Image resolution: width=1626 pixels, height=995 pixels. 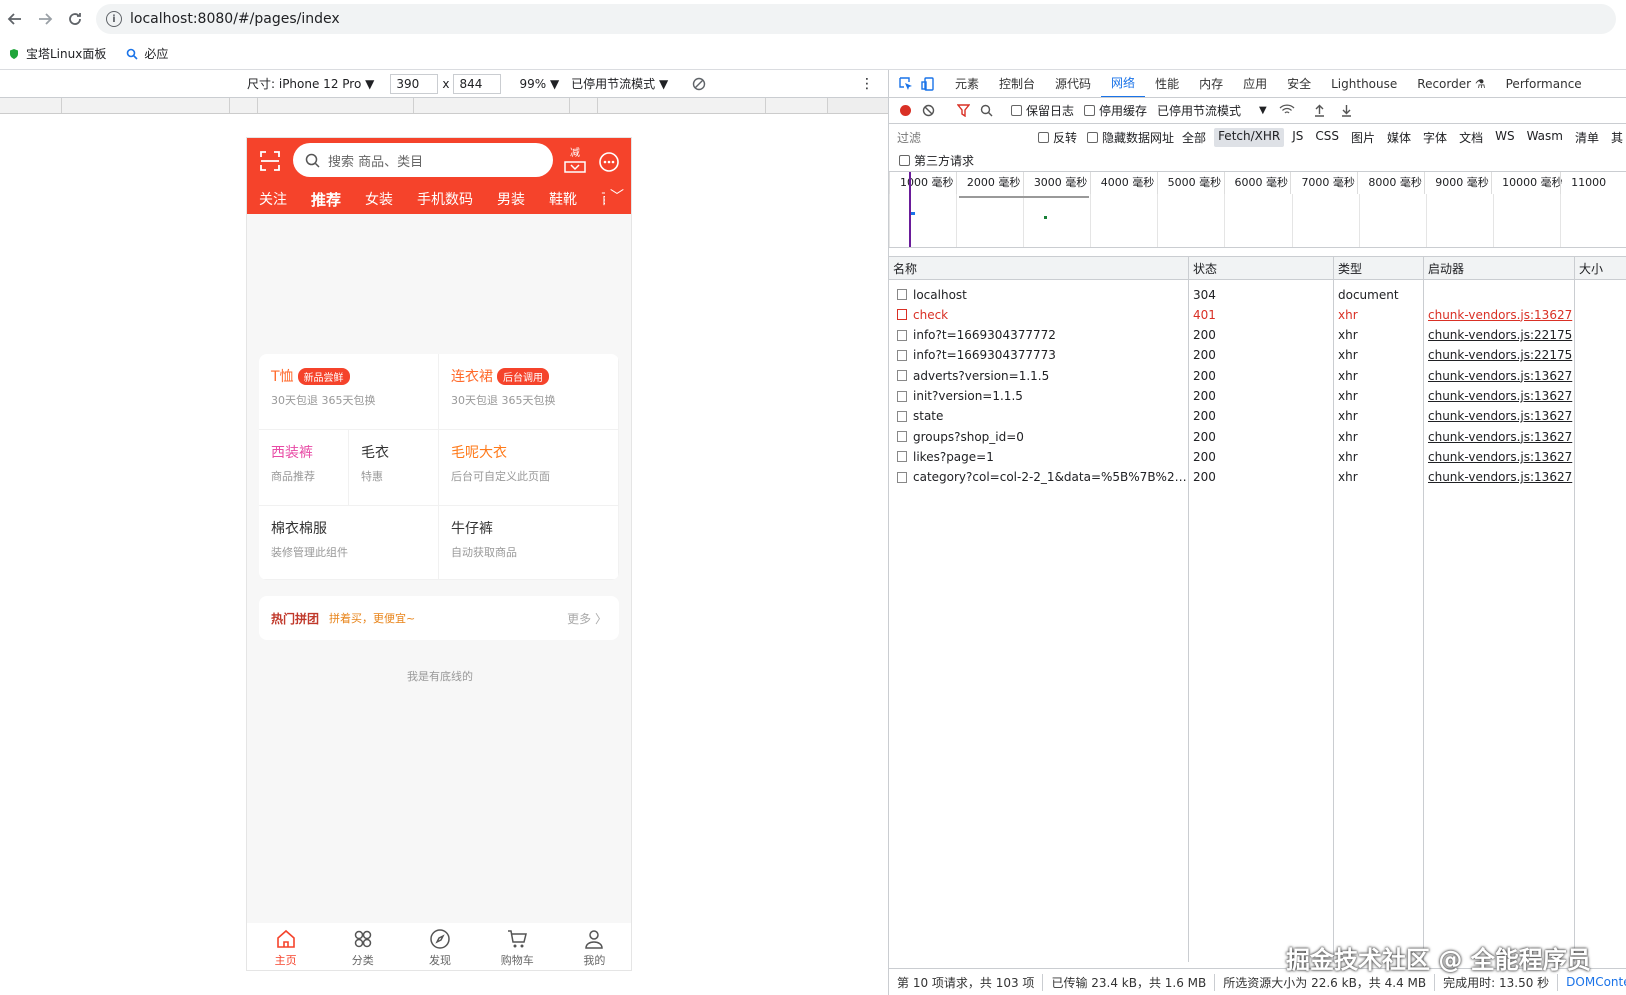 I want to click on grid-cell-suit-pants: 西装裤 商品推荐, so click(x=304, y=468).